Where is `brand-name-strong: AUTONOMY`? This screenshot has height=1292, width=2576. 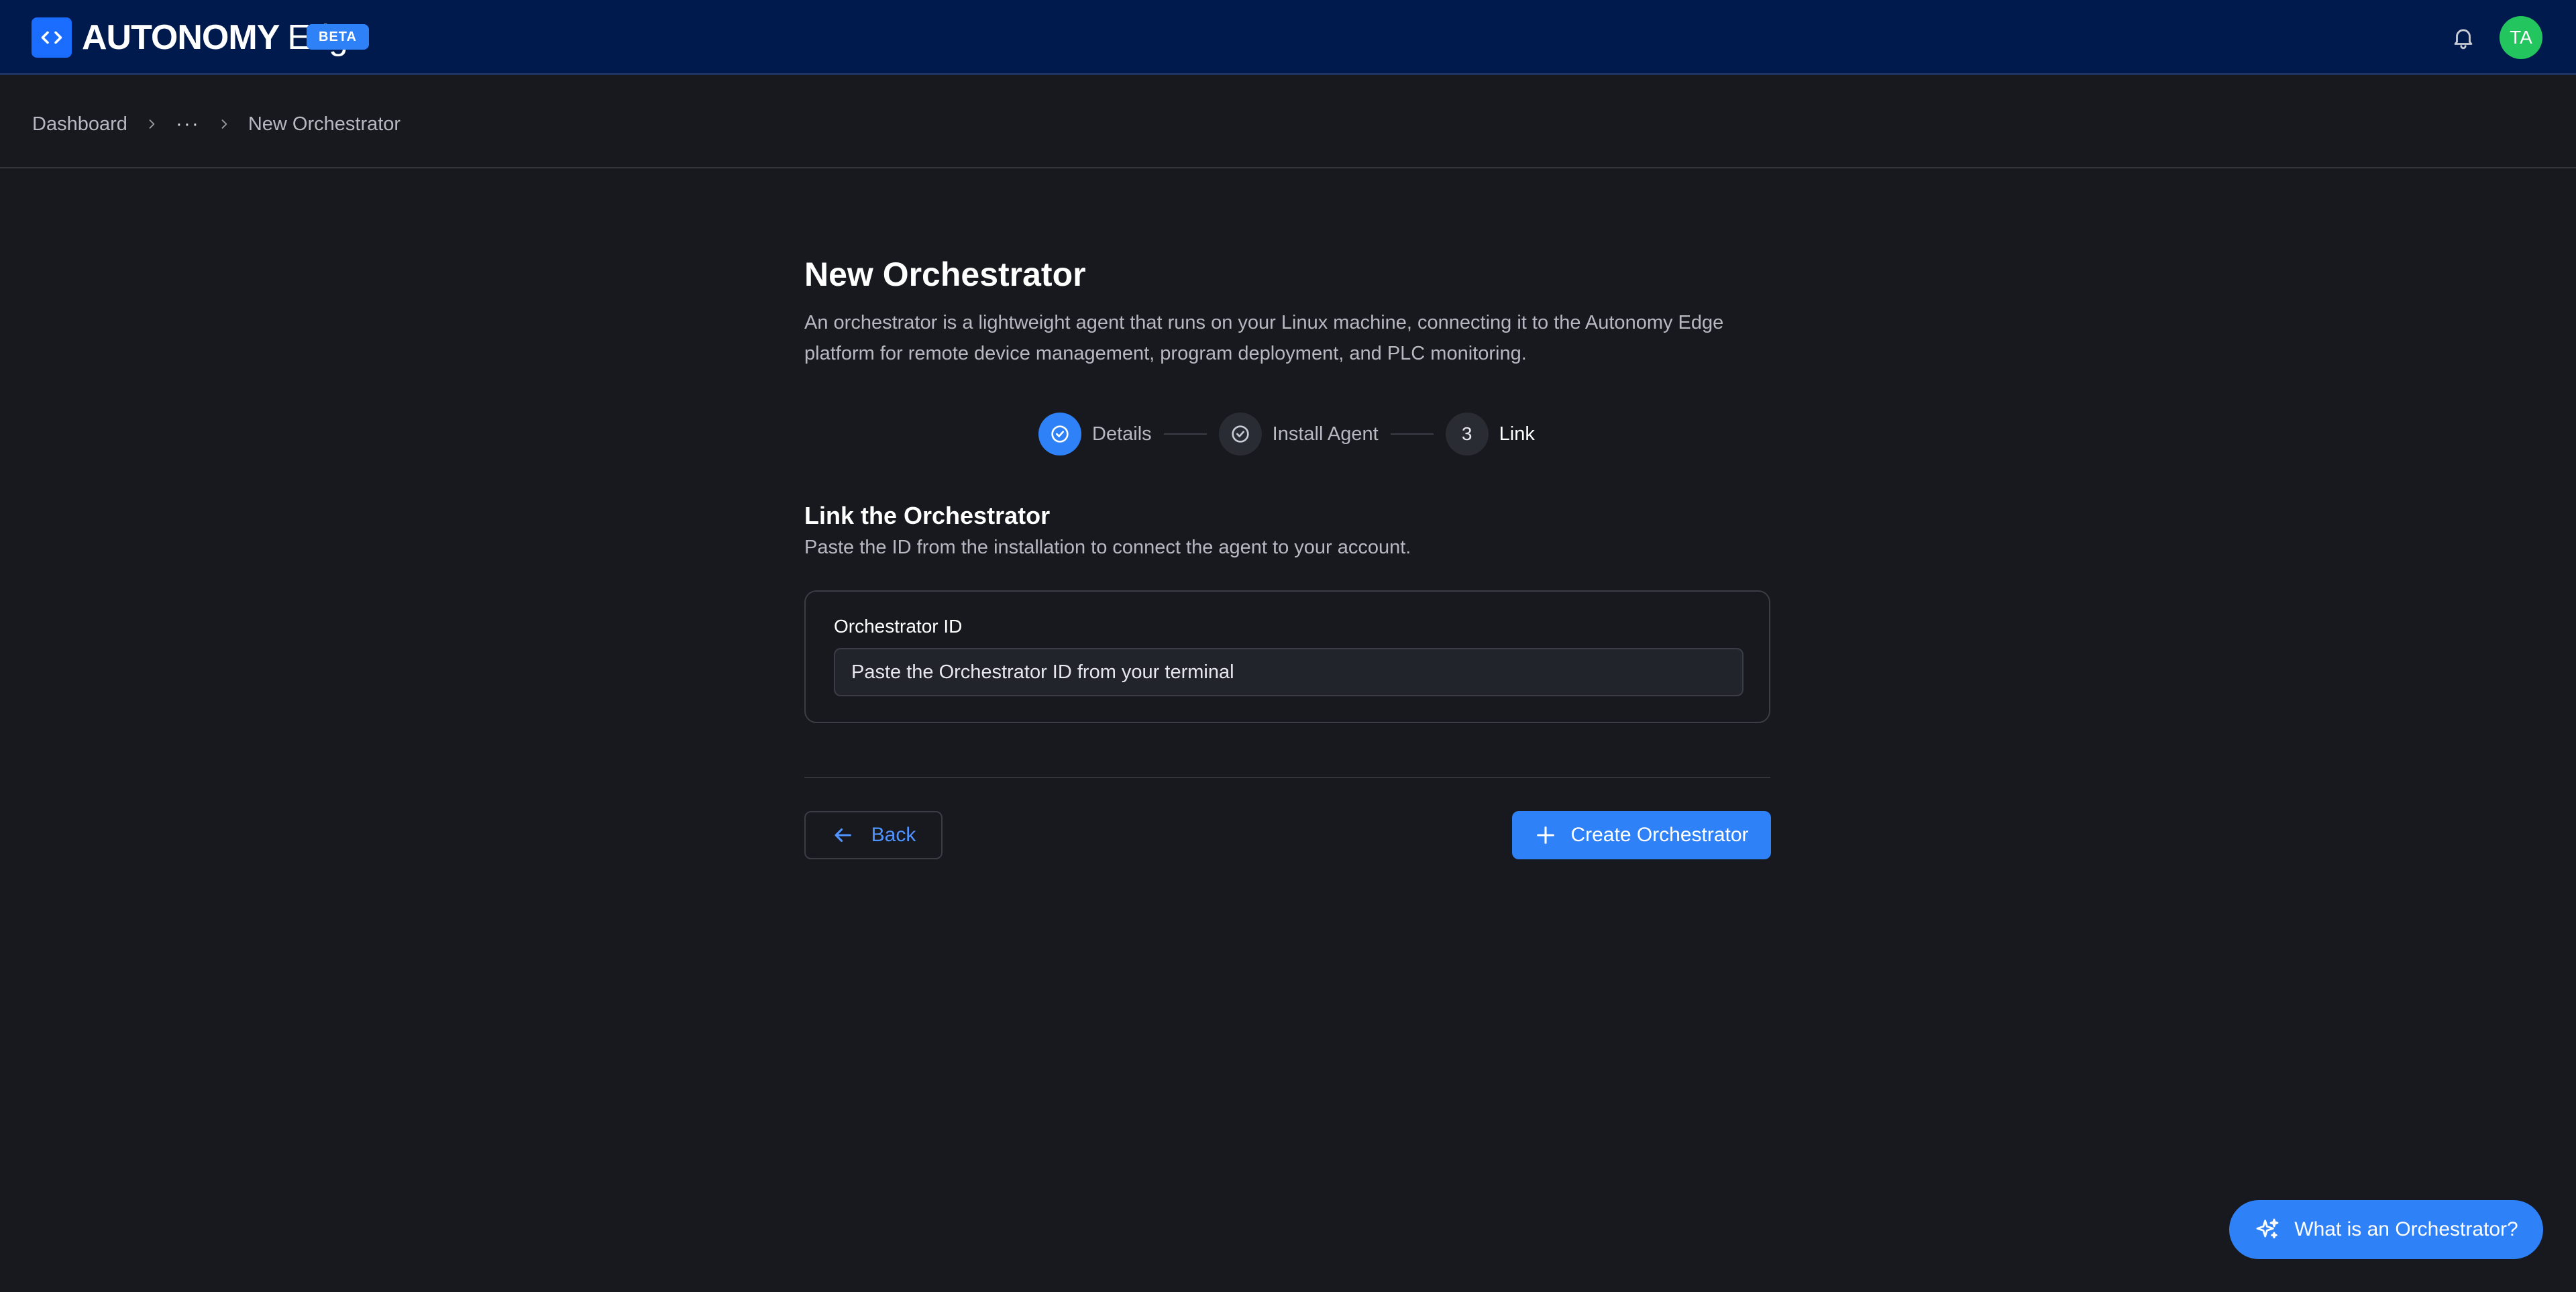
brand-name-strong: AUTONOMY is located at coordinates (181, 37).